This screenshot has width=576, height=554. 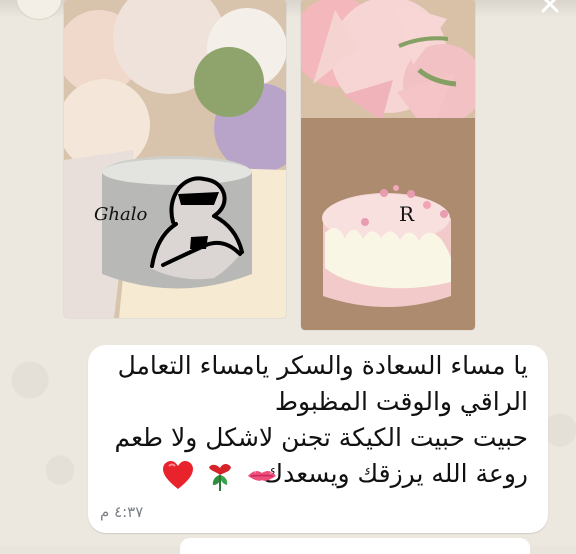 I want to click on next-message-bubble, so click(x=355, y=546).